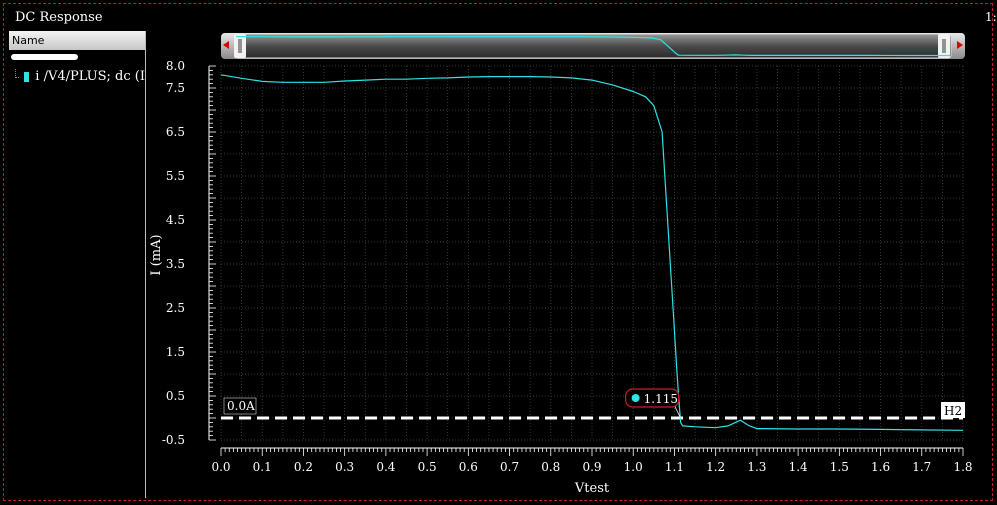  Describe the element at coordinates (593, 408) in the screenshot. I see `h-marker: 0.0A H2` at that location.